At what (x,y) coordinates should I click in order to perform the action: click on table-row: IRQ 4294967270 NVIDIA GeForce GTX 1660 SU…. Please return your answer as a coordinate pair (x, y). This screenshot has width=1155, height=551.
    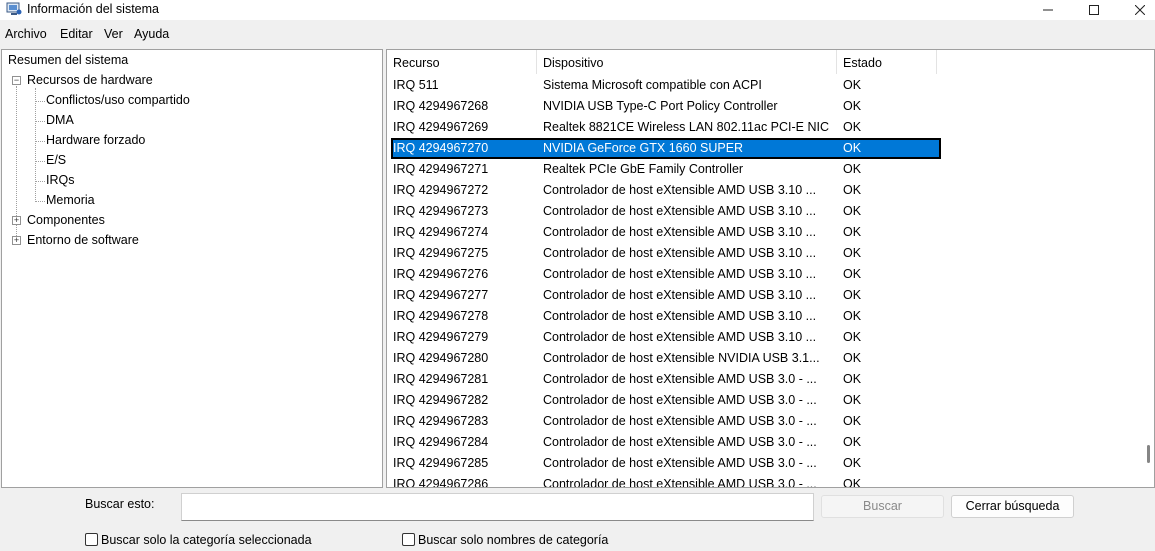
    Looking at the image, I should click on (666, 148).